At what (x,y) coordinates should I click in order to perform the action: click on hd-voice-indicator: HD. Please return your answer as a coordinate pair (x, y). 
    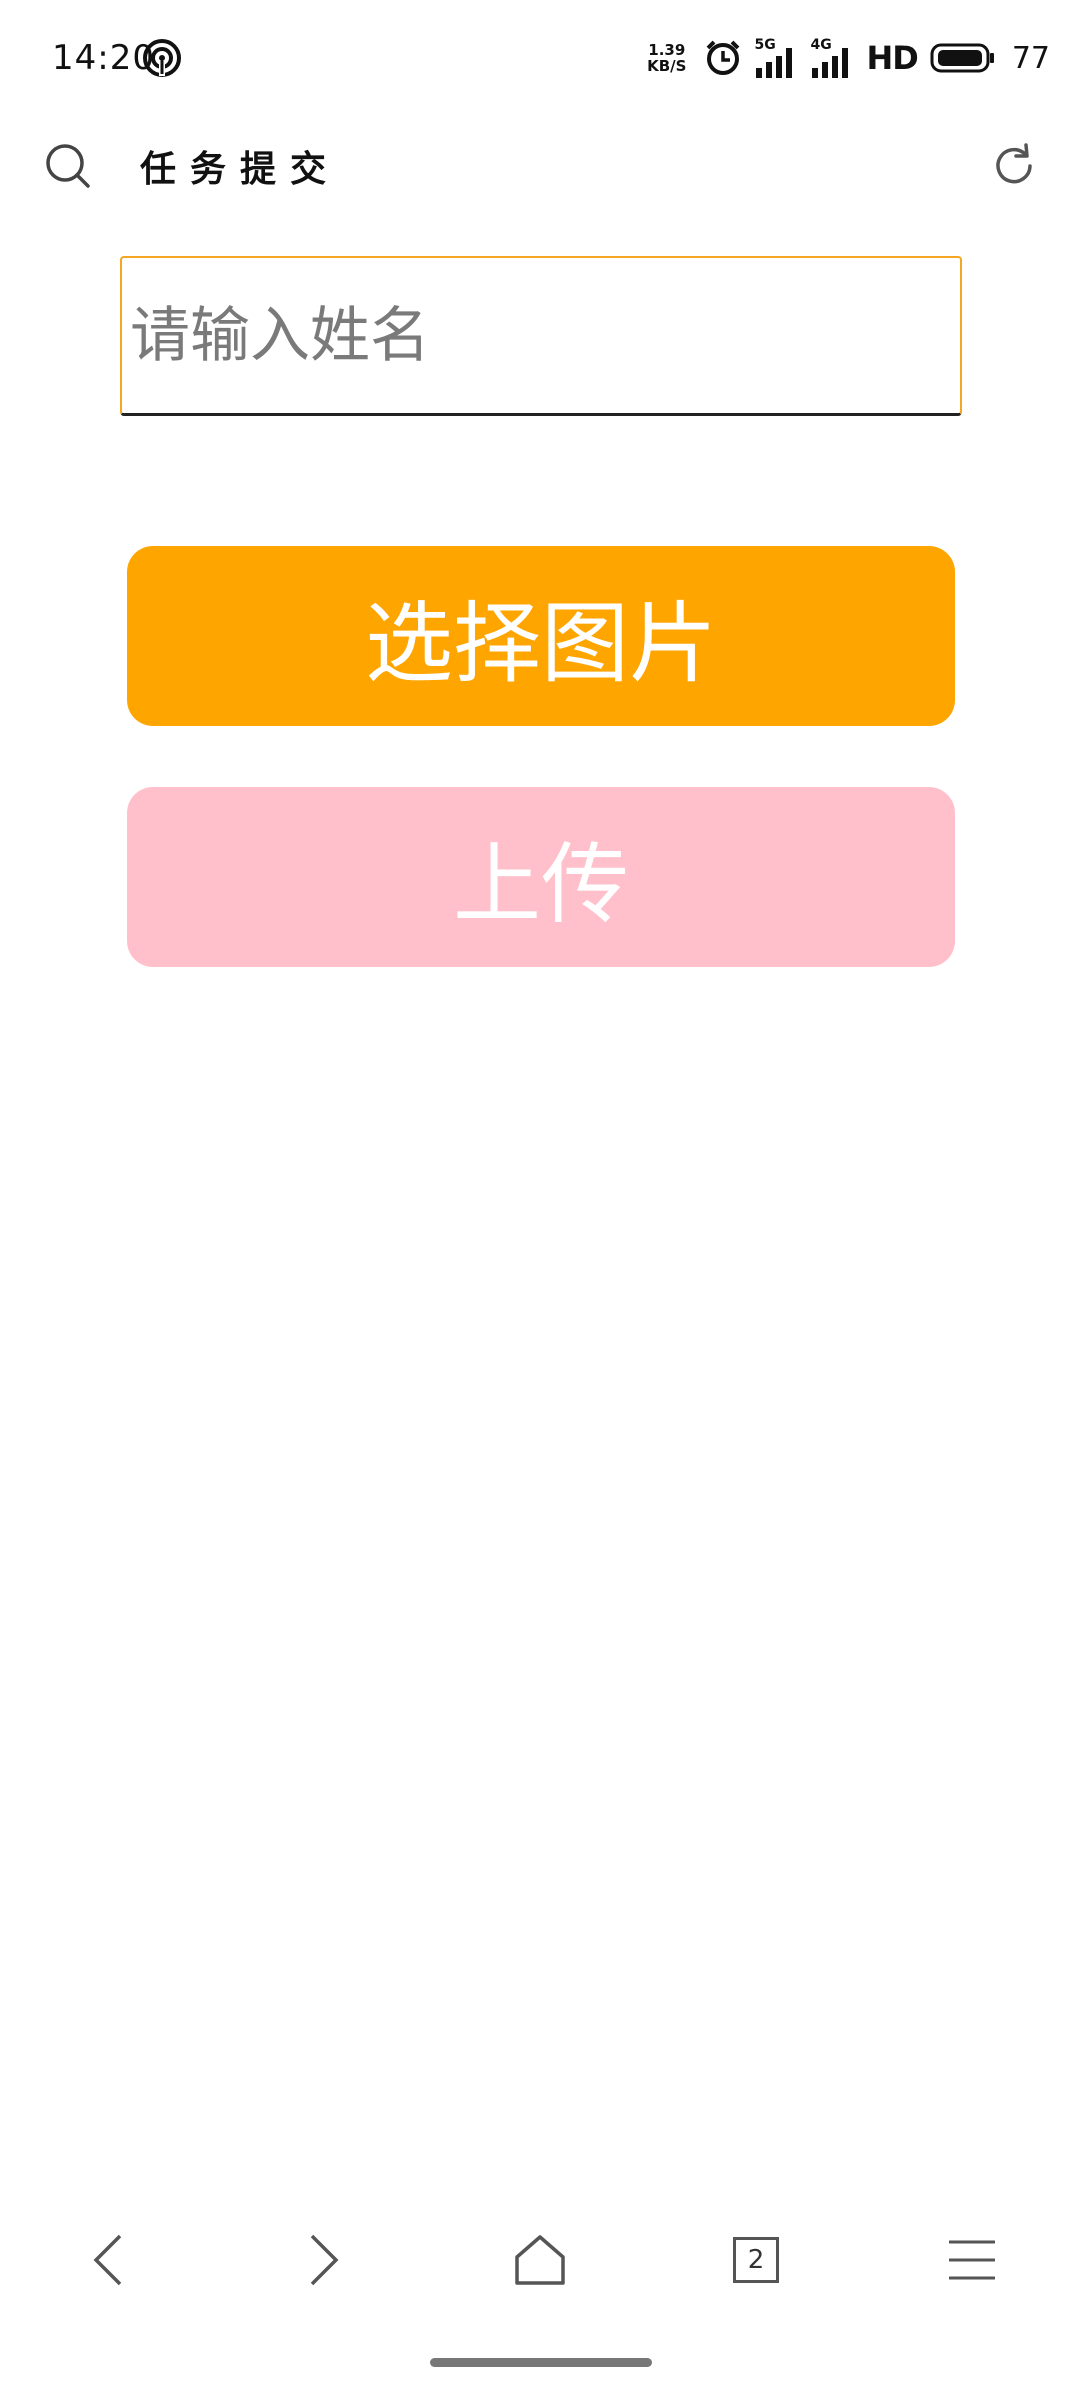
    Looking at the image, I should click on (892, 58).